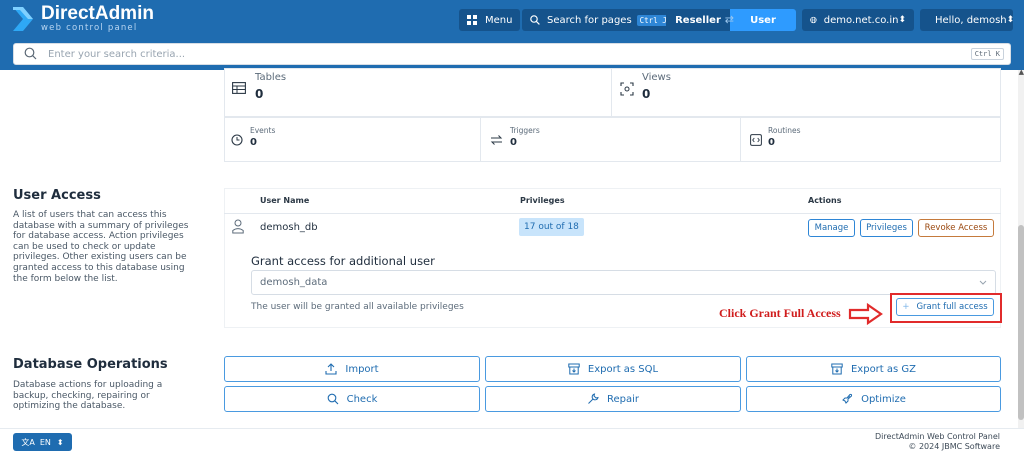 This screenshot has width=1024, height=471. Describe the element at coordinates (623, 399) in the screenshot. I see `repair-label: Repair` at that location.